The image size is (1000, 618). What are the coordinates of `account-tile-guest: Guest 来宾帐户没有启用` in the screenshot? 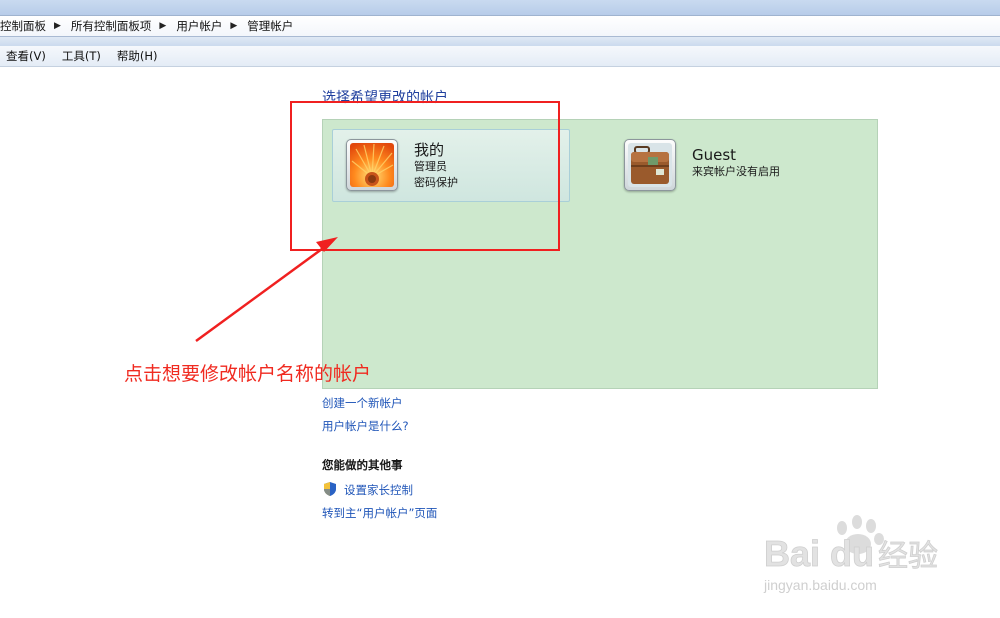 It's located at (732, 167).